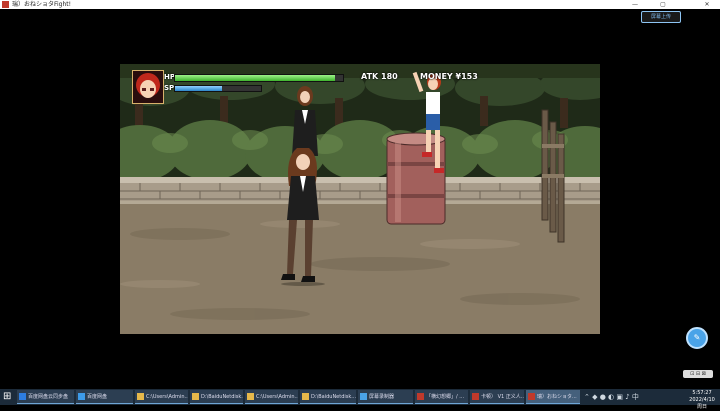 The image size is (720, 411). I want to click on app-icon, so click(5, 4).